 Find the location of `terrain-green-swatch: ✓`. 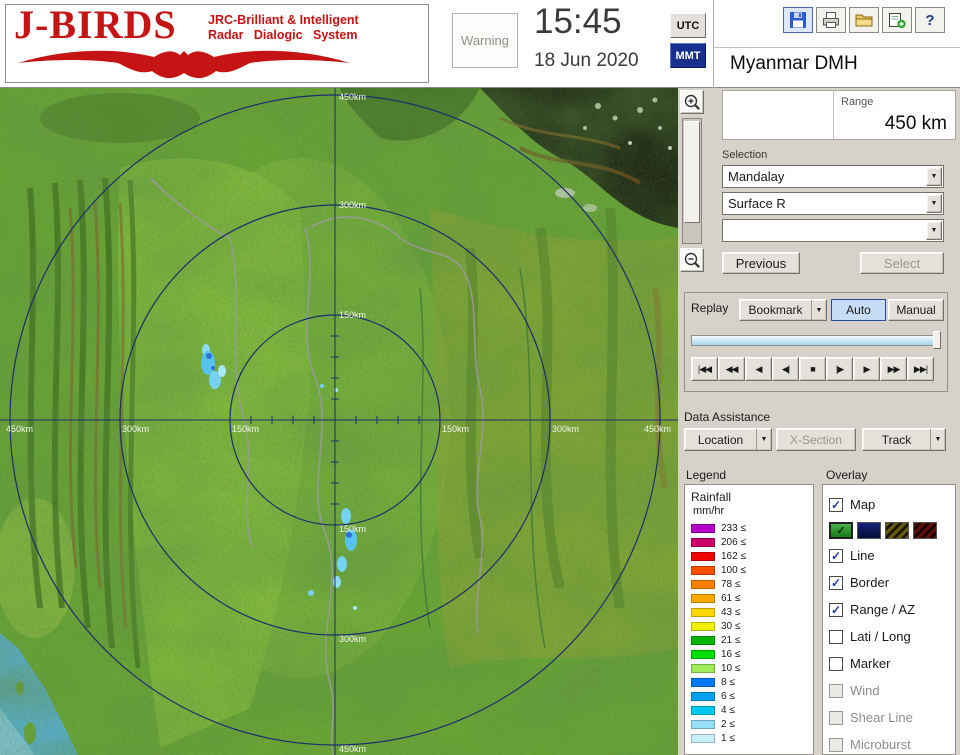

terrain-green-swatch: ✓ is located at coordinates (841, 530).